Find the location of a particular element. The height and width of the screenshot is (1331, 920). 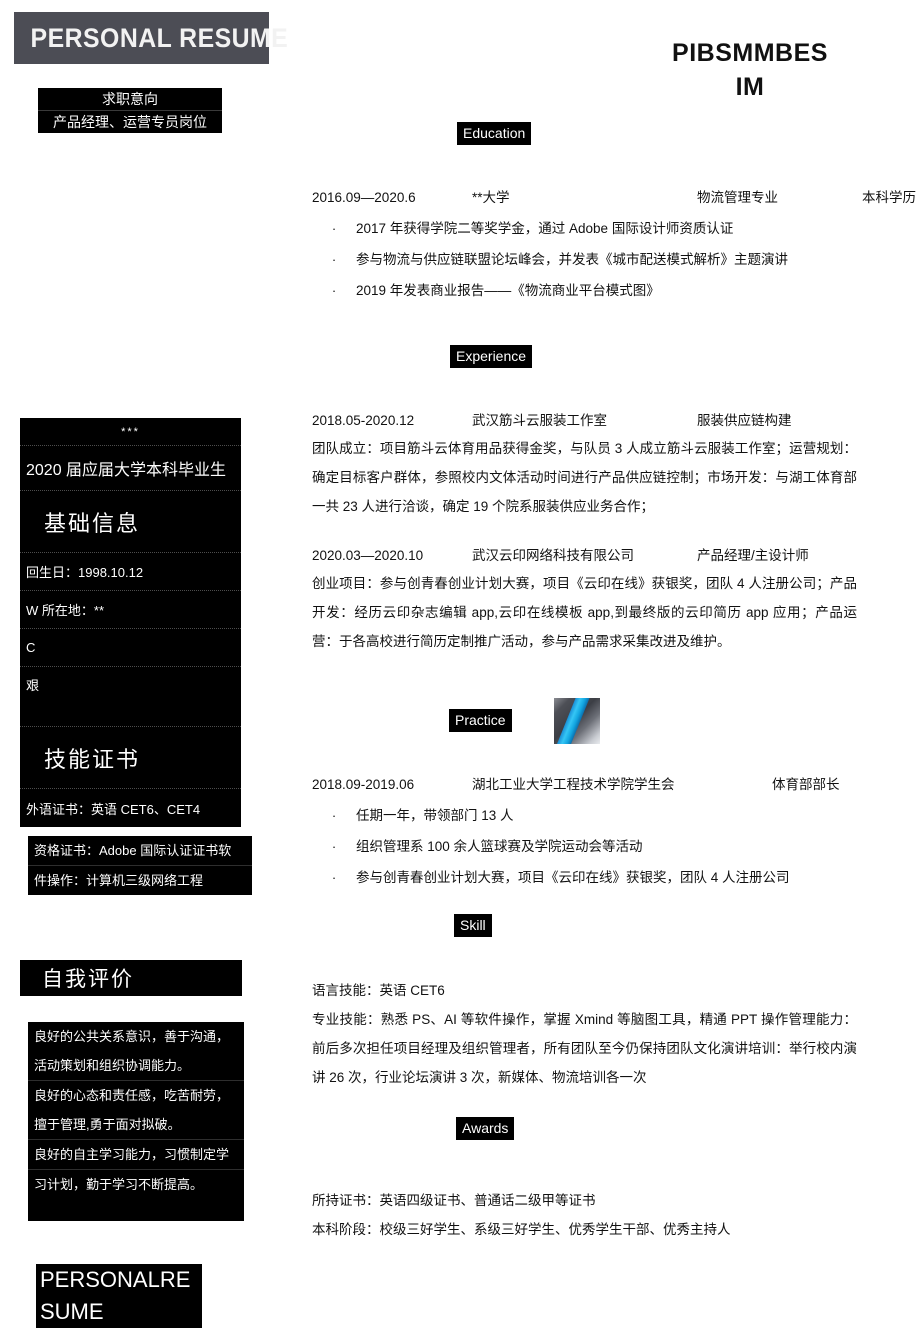

education-degree: 本科学历 is located at coordinates (889, 197).